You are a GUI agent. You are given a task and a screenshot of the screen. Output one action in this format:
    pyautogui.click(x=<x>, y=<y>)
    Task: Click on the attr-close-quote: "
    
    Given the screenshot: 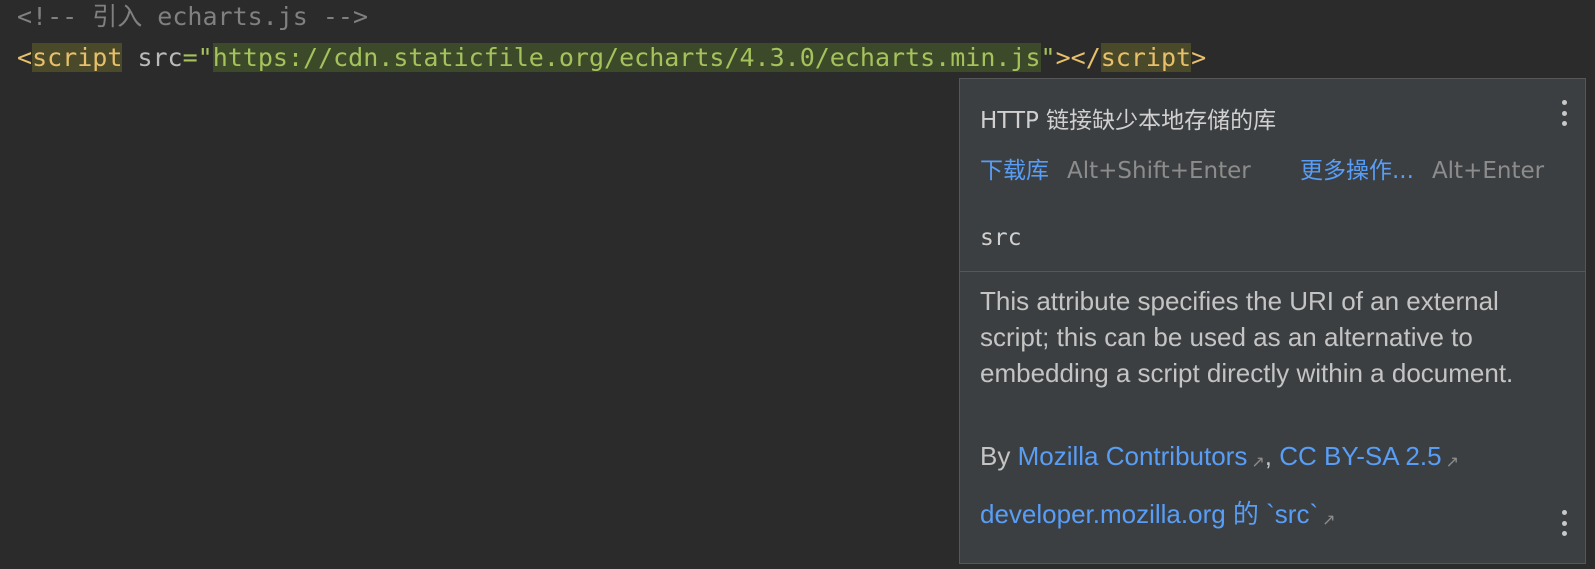 What is the action you would take?
    pyautogui.click(x=1048, y=57)
    